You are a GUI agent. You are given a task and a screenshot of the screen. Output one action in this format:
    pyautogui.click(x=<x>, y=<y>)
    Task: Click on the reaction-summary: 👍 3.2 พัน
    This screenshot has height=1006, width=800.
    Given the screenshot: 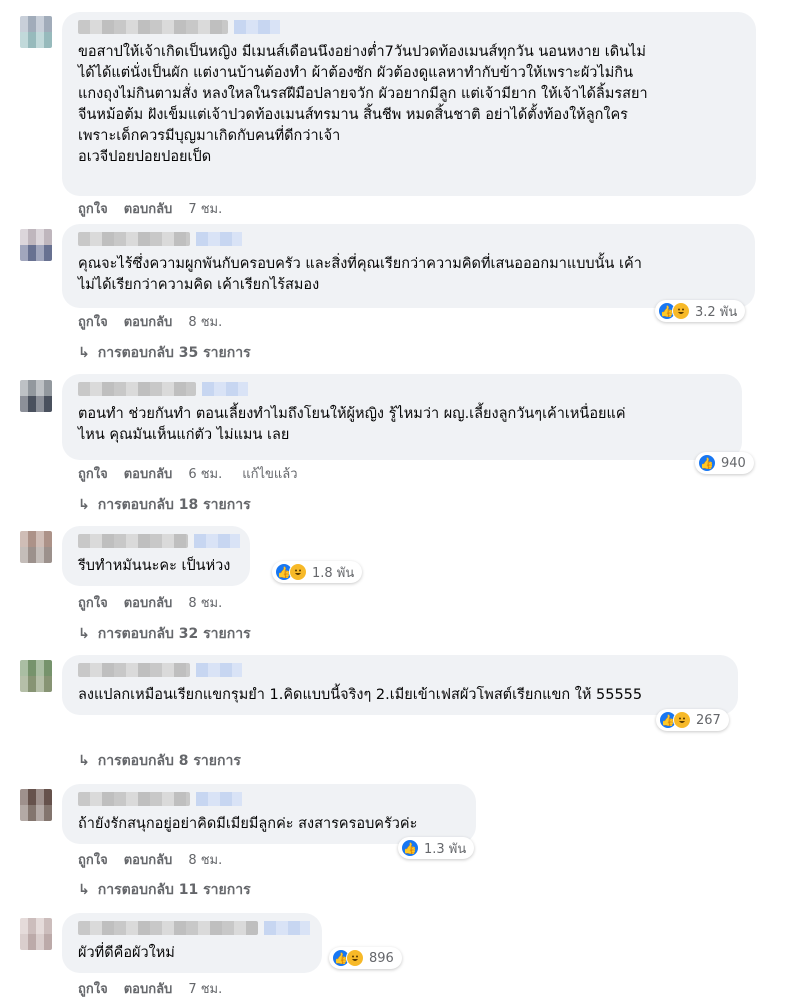 What is the action you would take?
    pyautogui.click(x=700, y=311)
    